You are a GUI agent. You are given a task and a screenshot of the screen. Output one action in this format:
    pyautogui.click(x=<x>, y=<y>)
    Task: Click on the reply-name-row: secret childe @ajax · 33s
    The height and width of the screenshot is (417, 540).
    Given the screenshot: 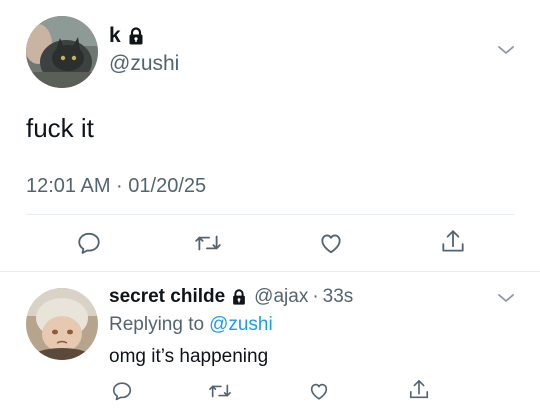 What is the action you would take?
    pyautogui.click(x=231, y=297)
    